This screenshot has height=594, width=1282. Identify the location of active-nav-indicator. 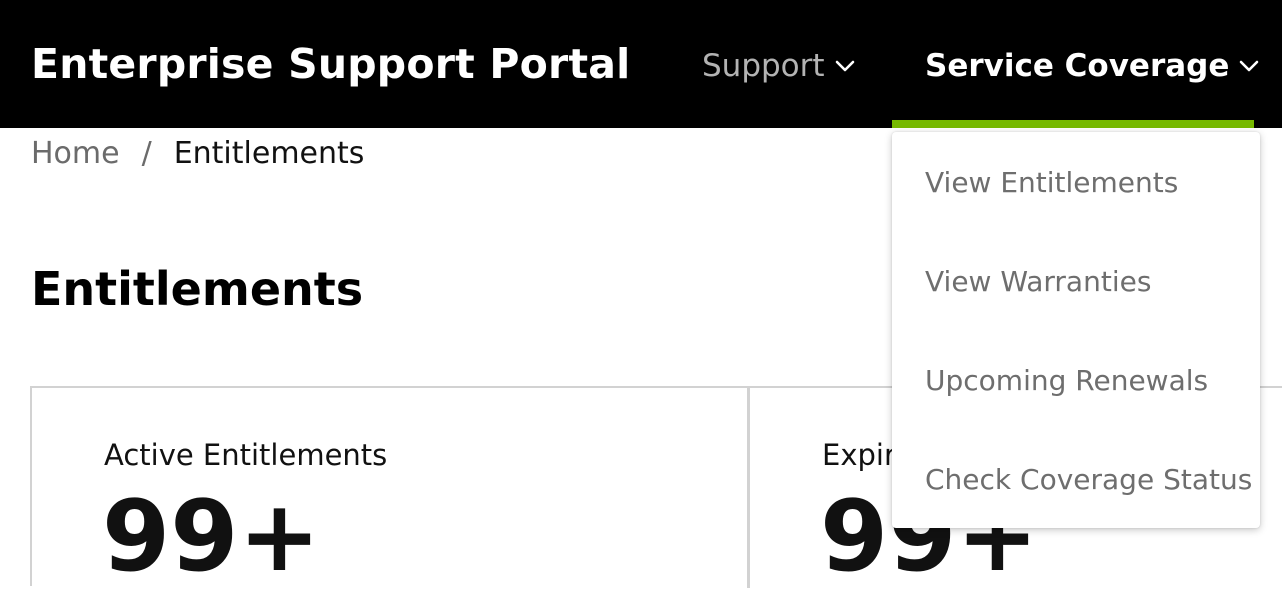
(1073, 124).